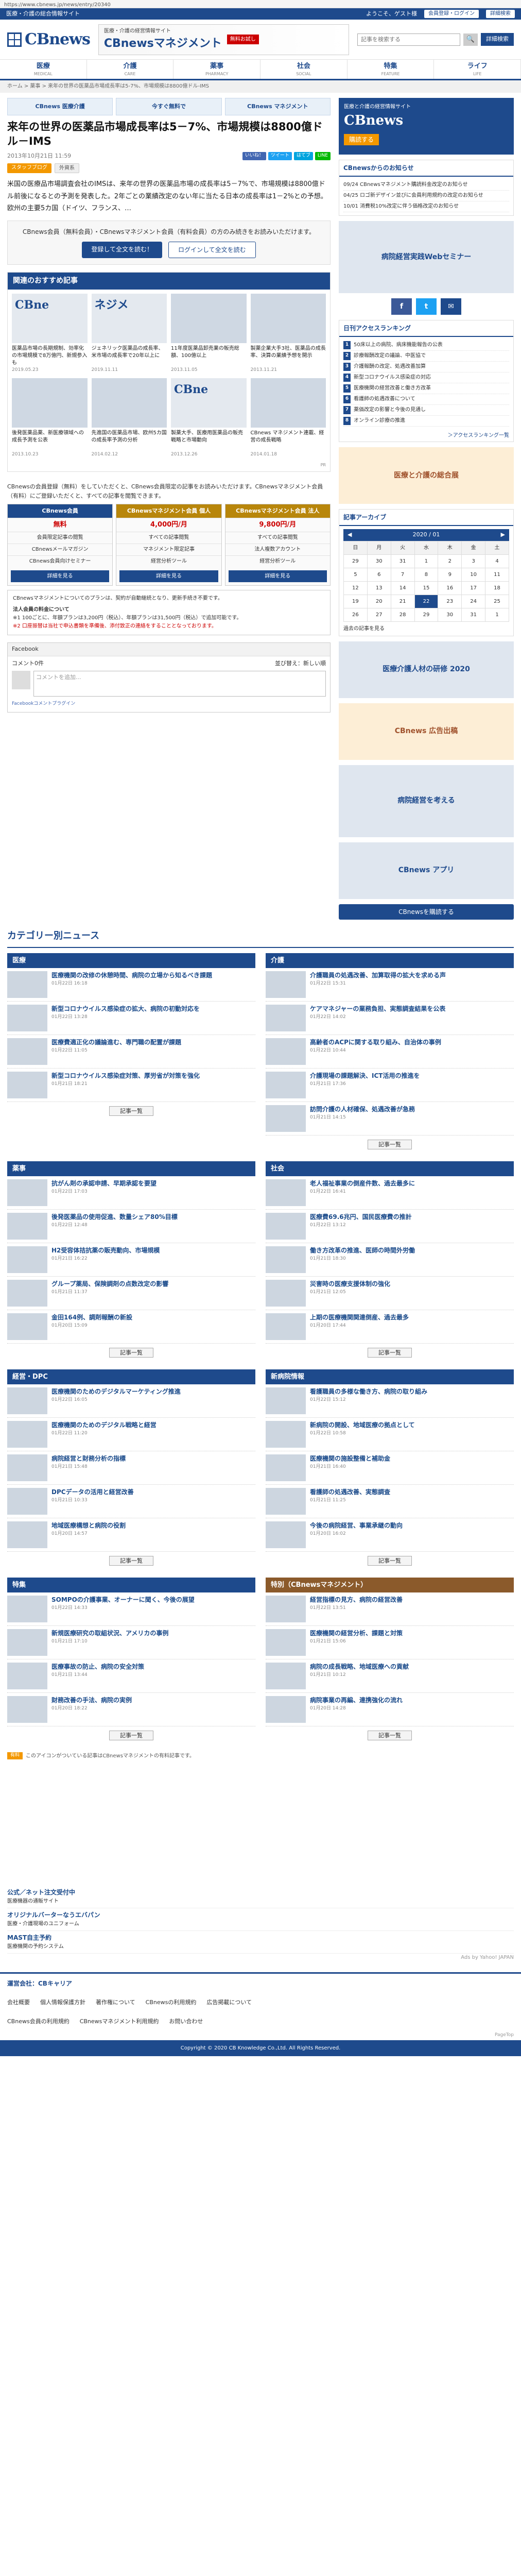 This screenshot has width=521, height=2576. What do you see at coordinates (29, 168) in the screenshot?
I see `tag-staff-blog: スタッフブログ` at bounding box center [29, 168].